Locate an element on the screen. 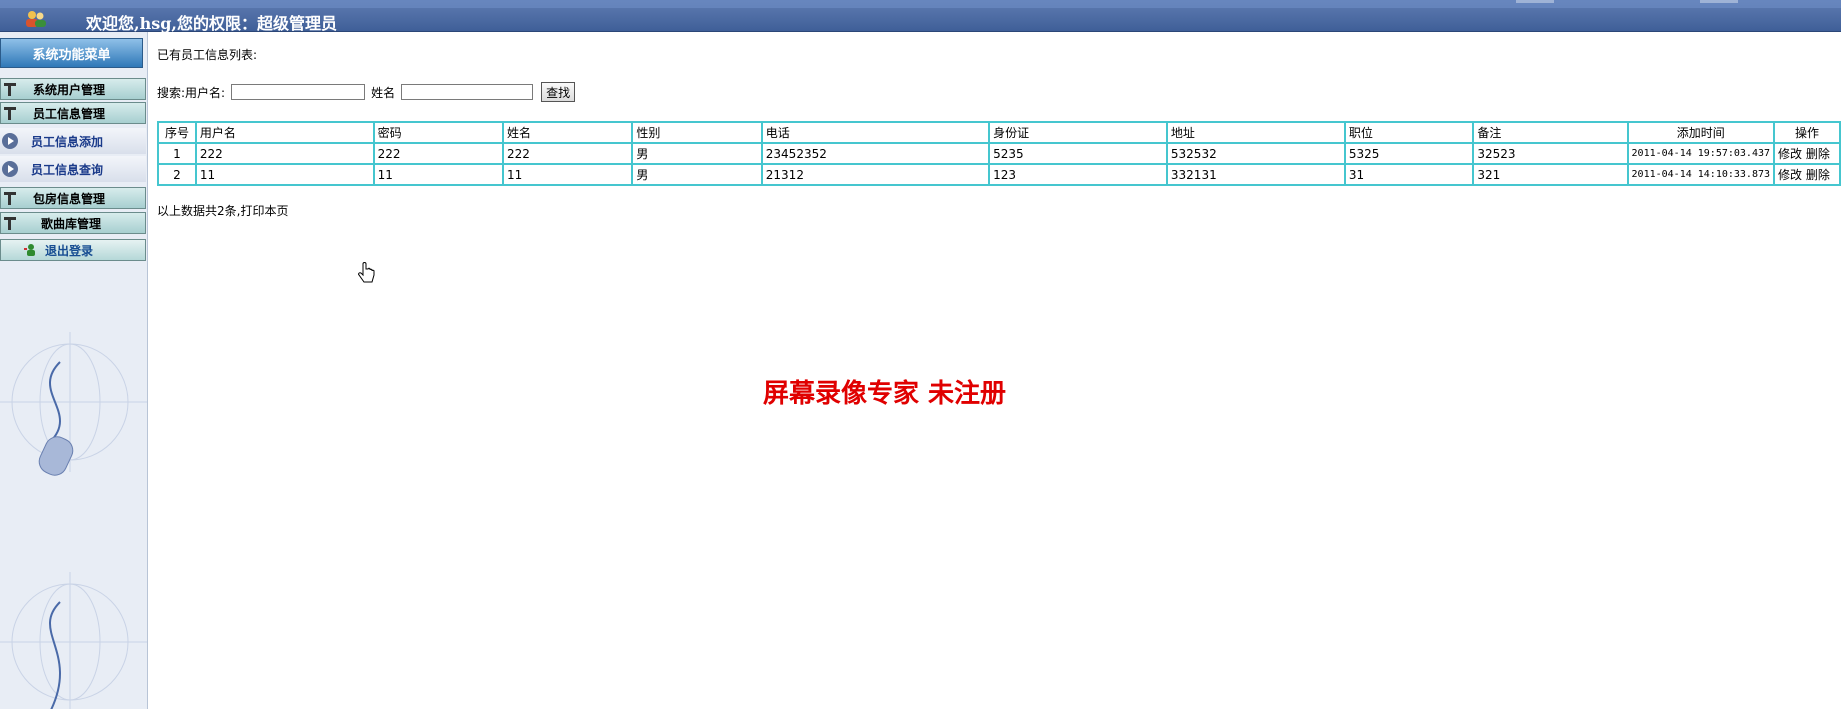 Image resolution: width=1841 pixels, height=709 pixels. cell-name: 222 is located at coordinates (568, 153).